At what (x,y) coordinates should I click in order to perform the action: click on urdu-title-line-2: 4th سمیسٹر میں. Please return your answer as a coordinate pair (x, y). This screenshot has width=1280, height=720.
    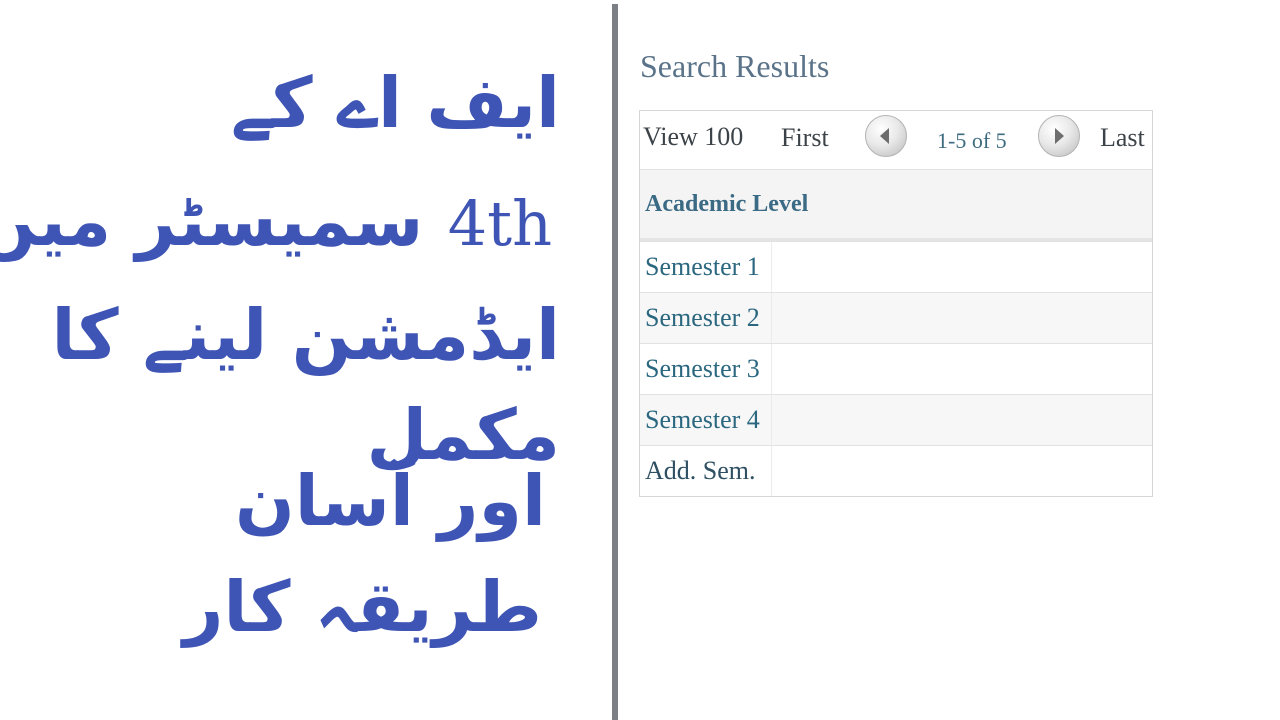
    Looking at the image, I should click on (276, 221).